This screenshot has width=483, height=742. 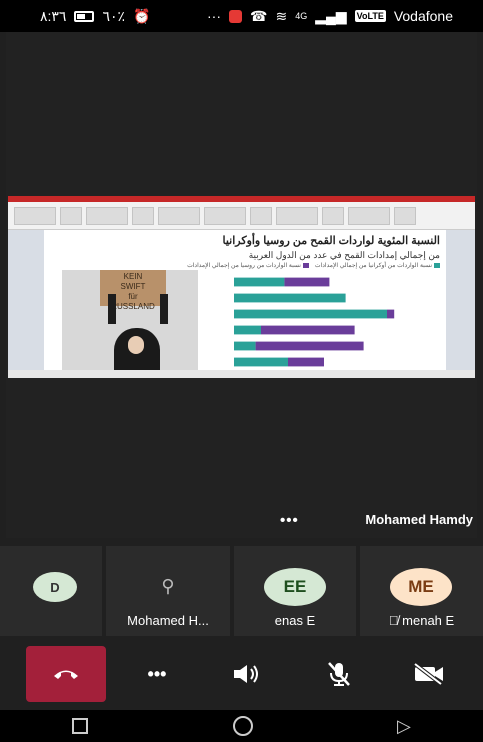 I want to click on speaker-icon, so click(x=246, y=674).